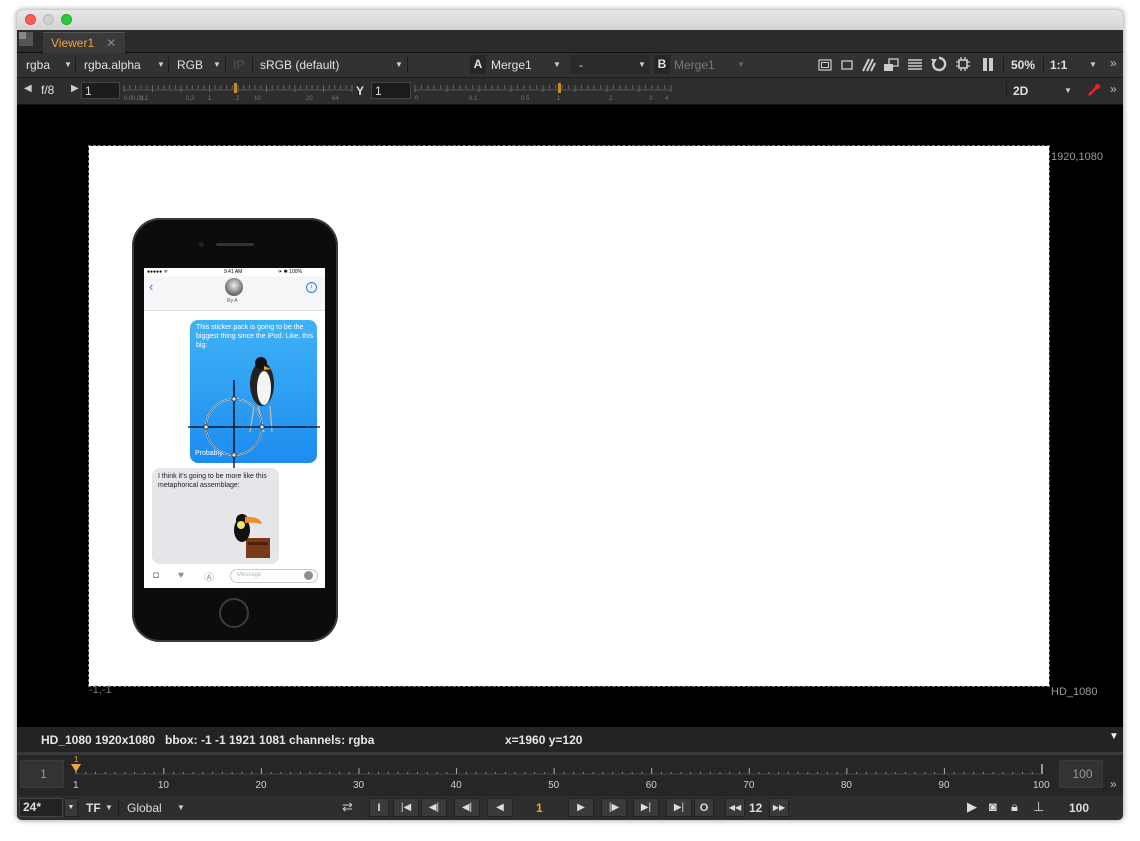 Image resolution: width=1140 pixels, height=841 pixels. I want to click on tab-title: Viewer1, so click(73, 43).